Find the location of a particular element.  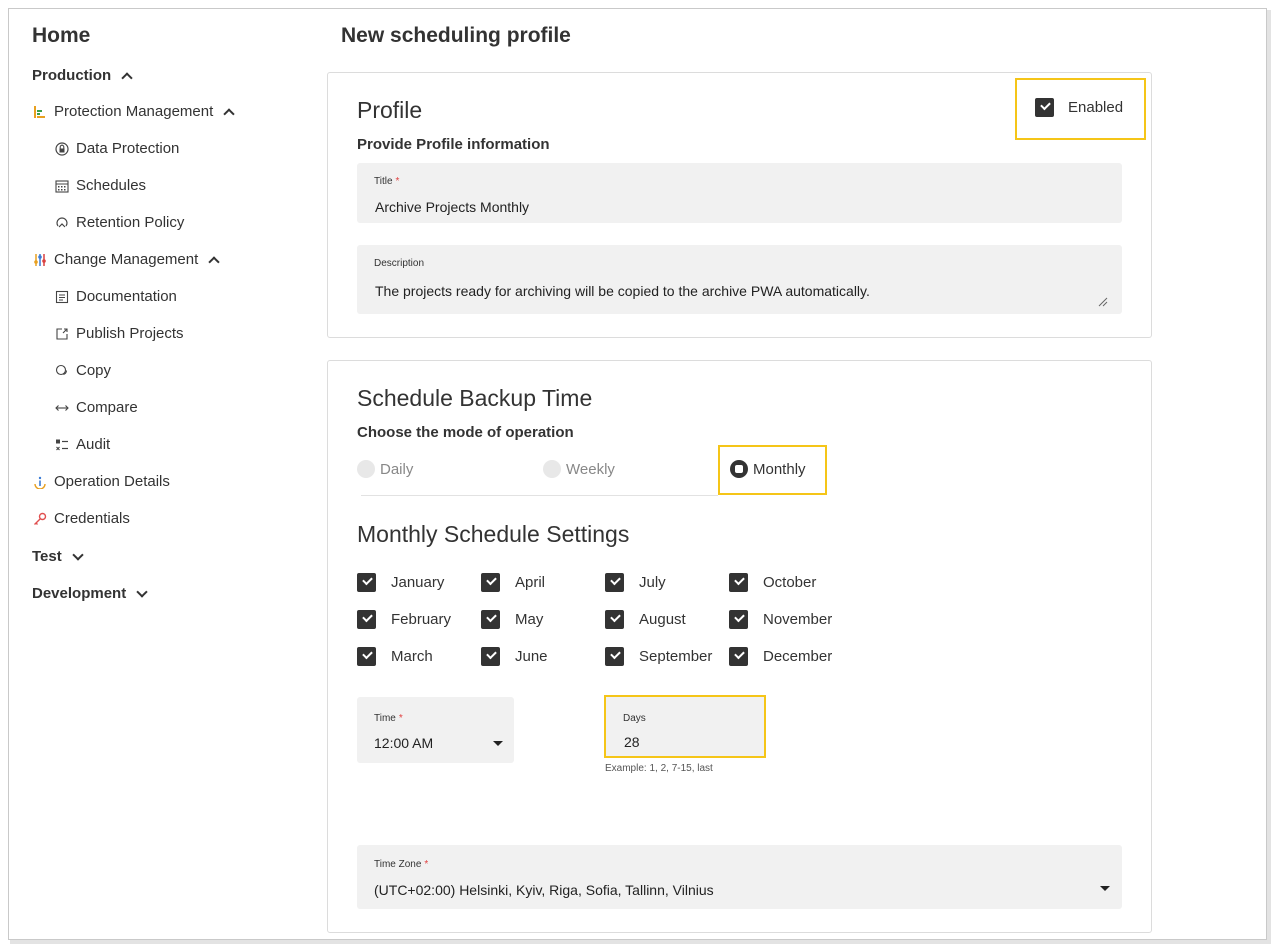

nav-section-label: Change Management is located at coordinates (126, 259).